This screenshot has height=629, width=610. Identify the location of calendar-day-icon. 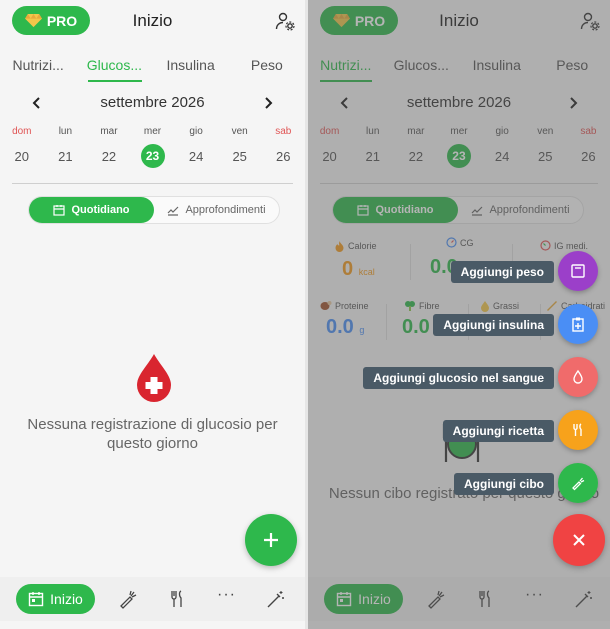
(36, 599).